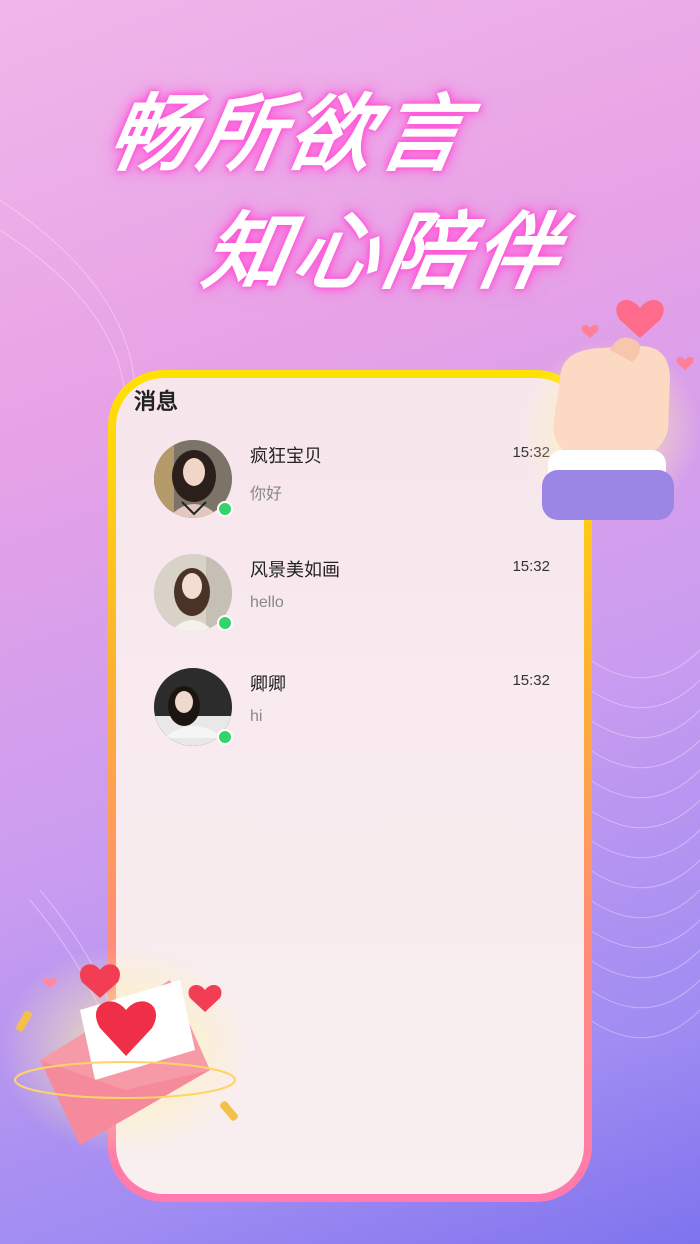 Image resolution: width=700 pixels, height=1244 pixels. I want to click on chat-name: 卿卿, so click(268, 684).